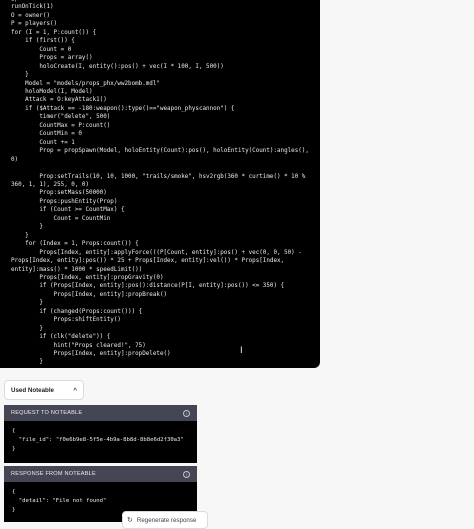 Image resolution: width=474 pixels, height=529 pixels. Describe the element at coordinates (43, 41) in the screenshot. I see `code-line: if (first()) {` at that location.